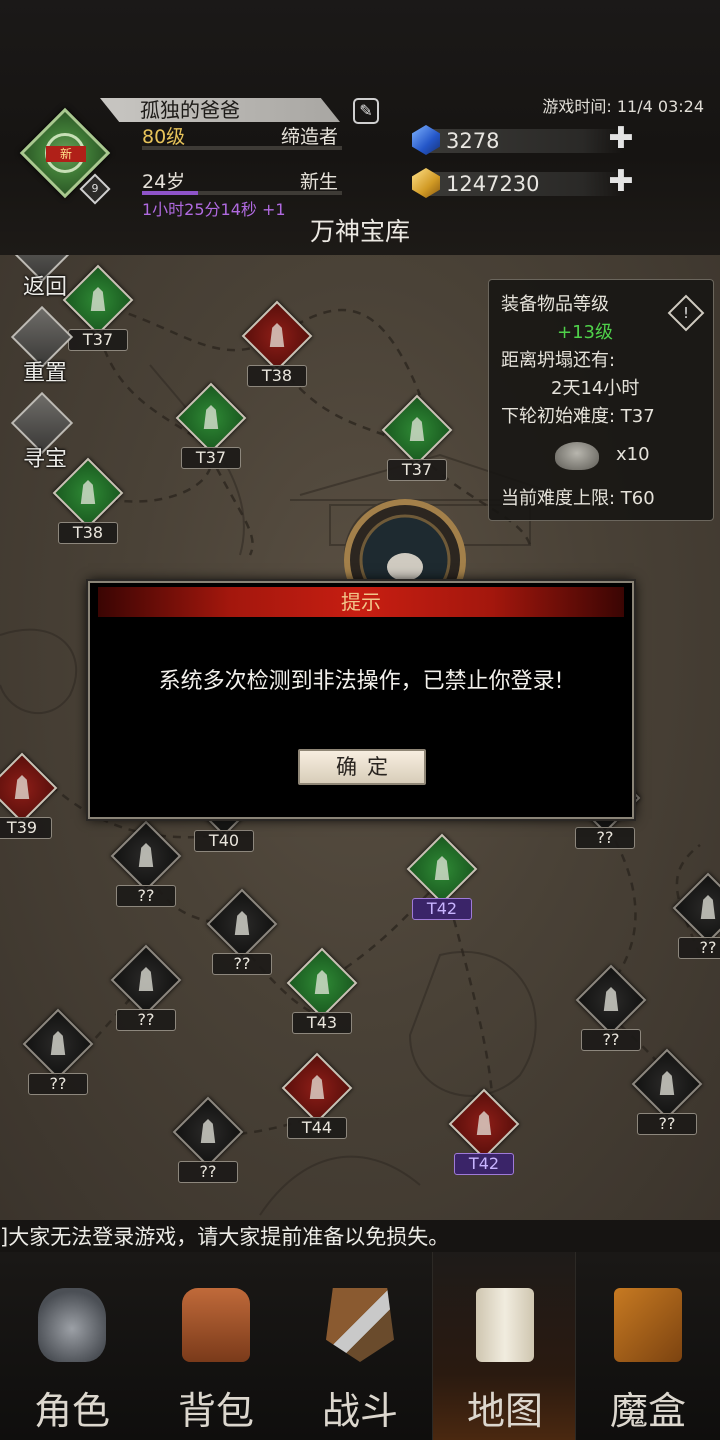 The image size is (720, 1440). What do you see at coordinates (44, 373) in the screenshot?
I see `reset-button-label: 重置` at bounding box center [44, 373].